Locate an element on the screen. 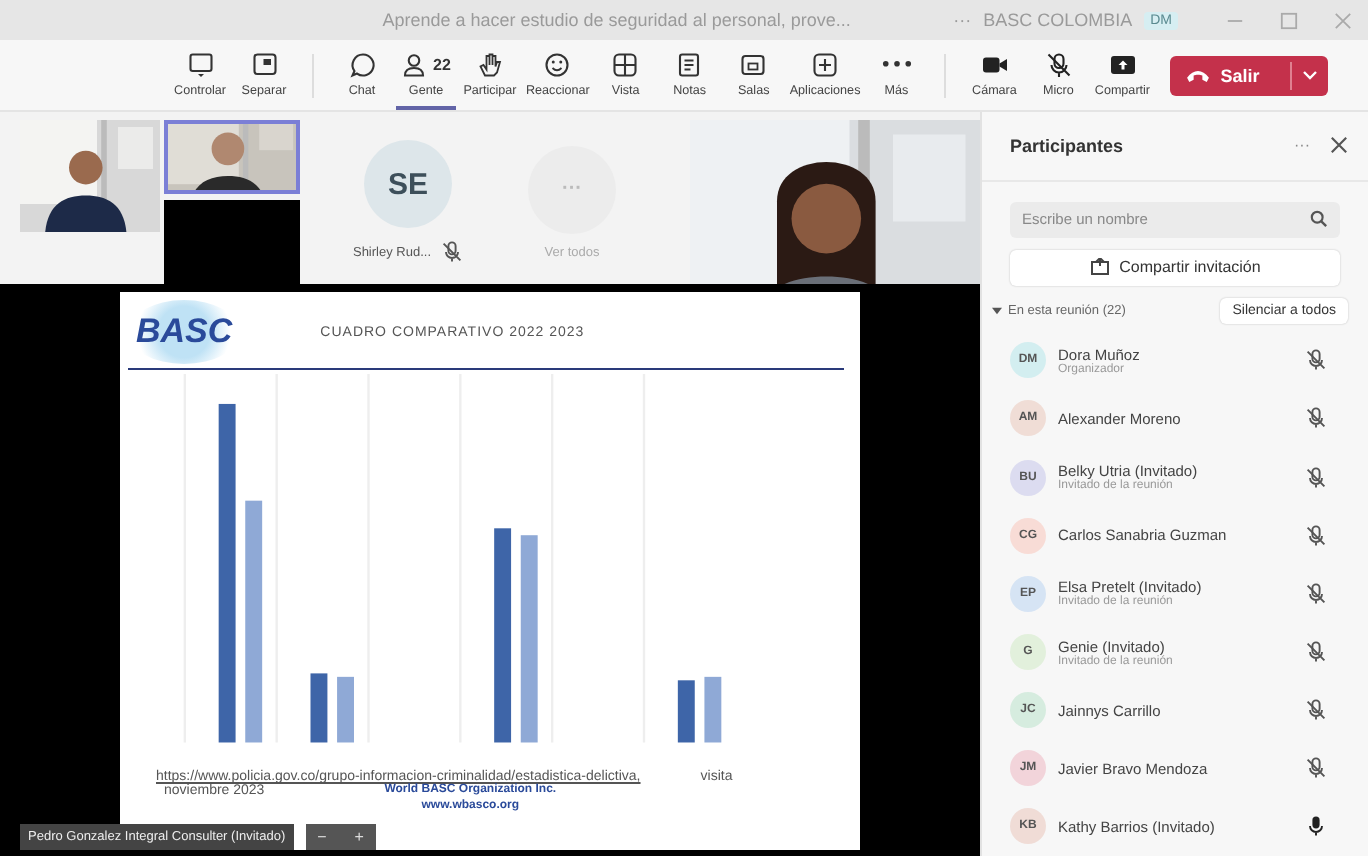  smiley-icon is located at coordinates (557, 64).